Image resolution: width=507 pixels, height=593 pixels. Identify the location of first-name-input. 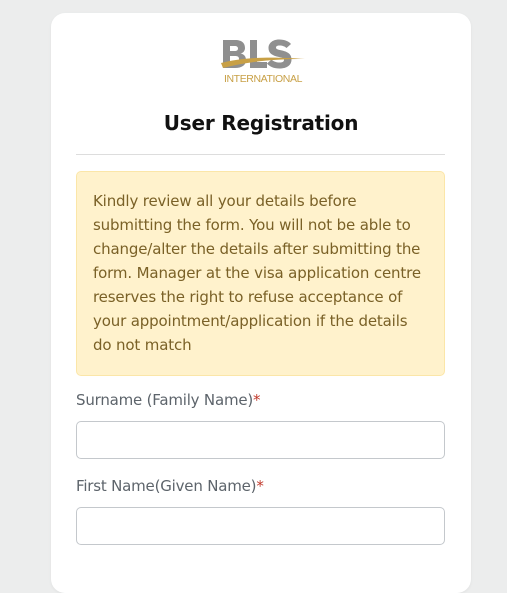
(260, 526).